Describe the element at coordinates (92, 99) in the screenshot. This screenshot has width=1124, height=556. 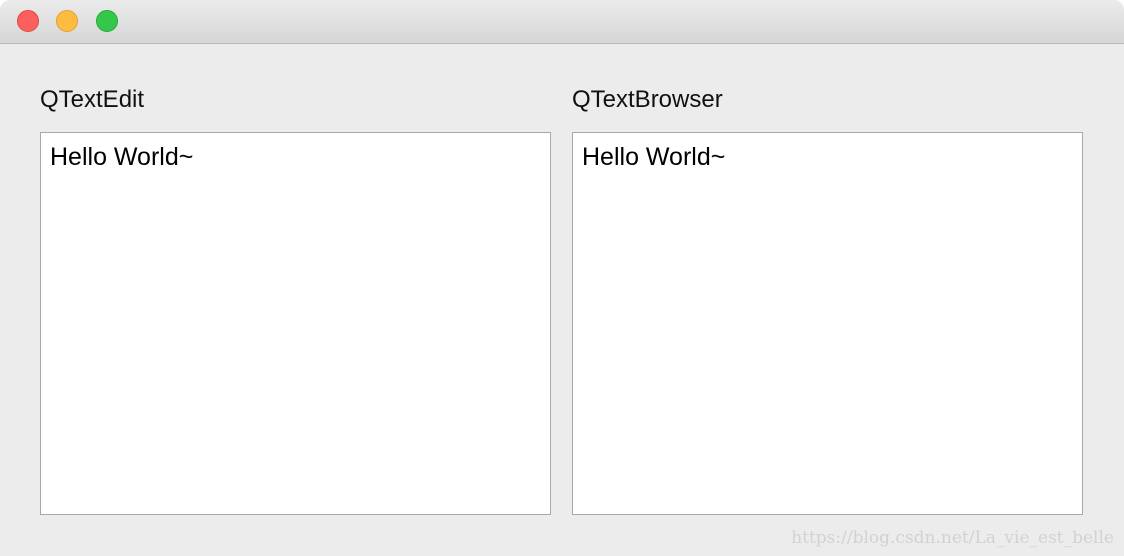
I see `qtextedit-label: QTextEdit` at that location.